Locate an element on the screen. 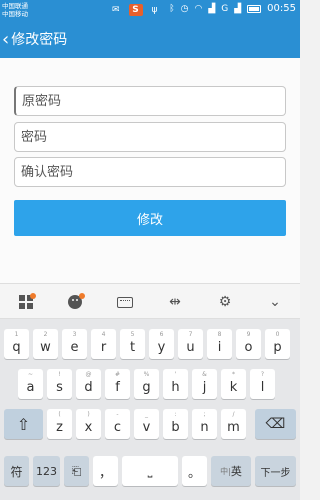 The width and height of the screenshot is (320, 500). key-t: 5t is located at coordinates (132, 344).